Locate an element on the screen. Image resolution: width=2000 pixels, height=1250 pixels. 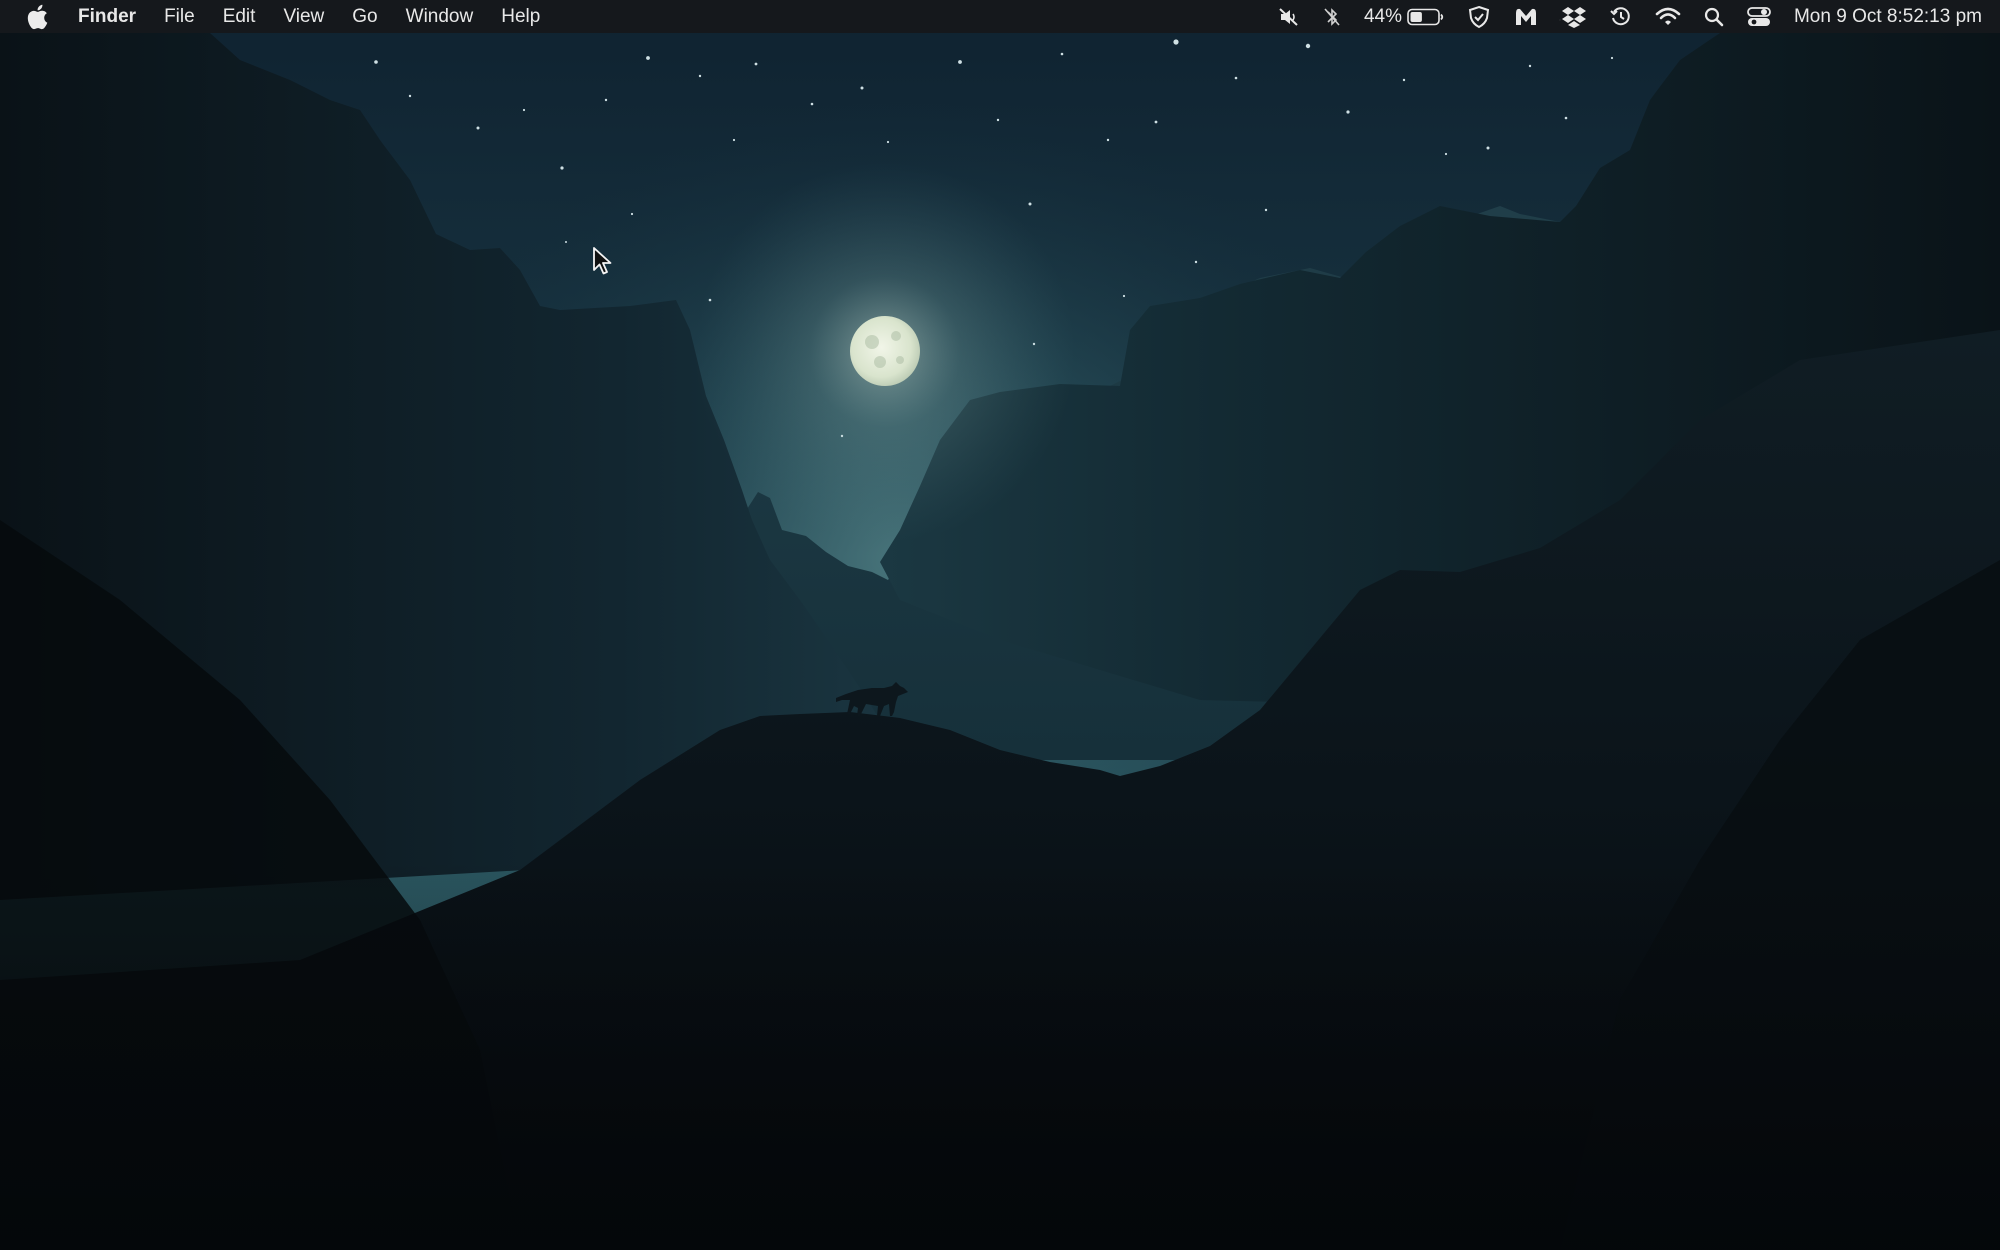
menu-bar-right: 44% Mon 9 Oct 8:52:13 pm is located at coordinates (1624, 16).